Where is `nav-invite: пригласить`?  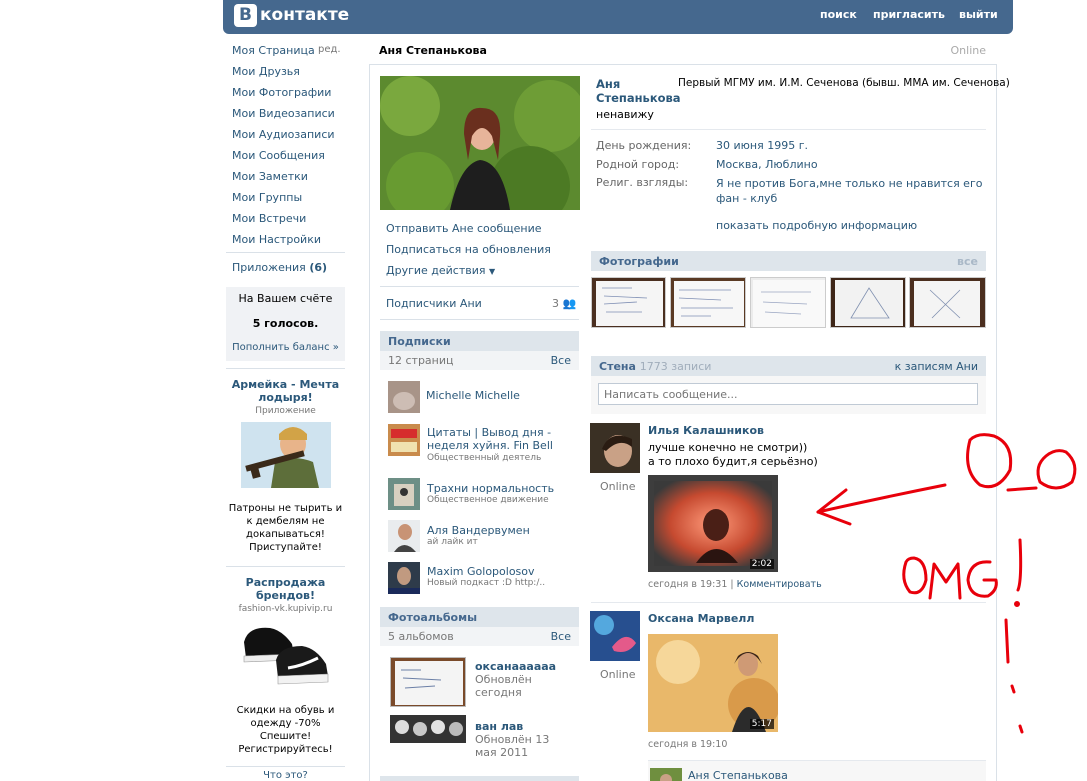
nav-invite: пригласить is located at coordinates (909, 14).